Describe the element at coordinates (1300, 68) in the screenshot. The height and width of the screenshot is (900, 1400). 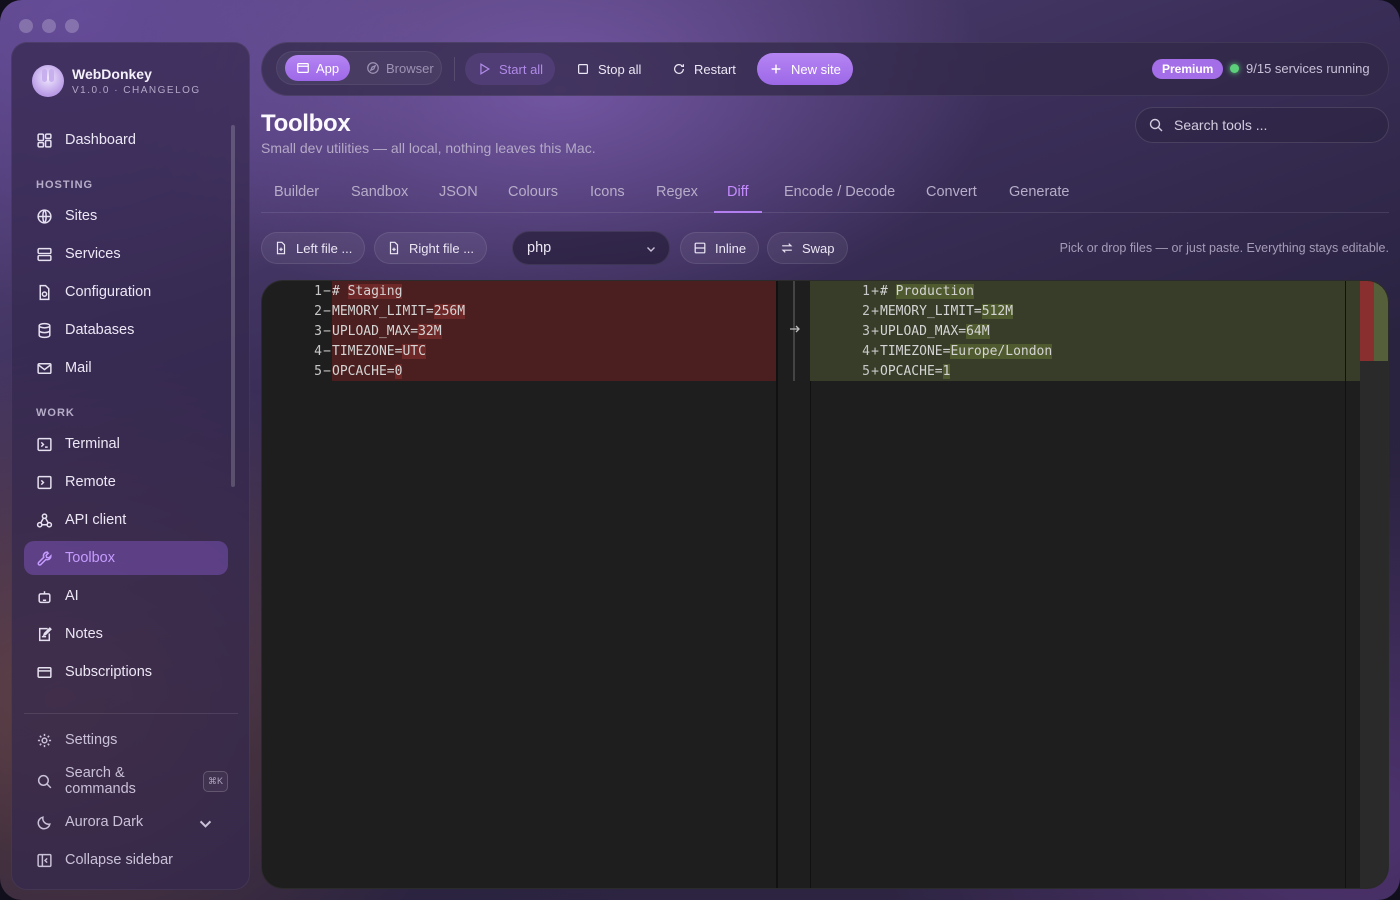
I see `services-status: 9/15 services running` at that location.